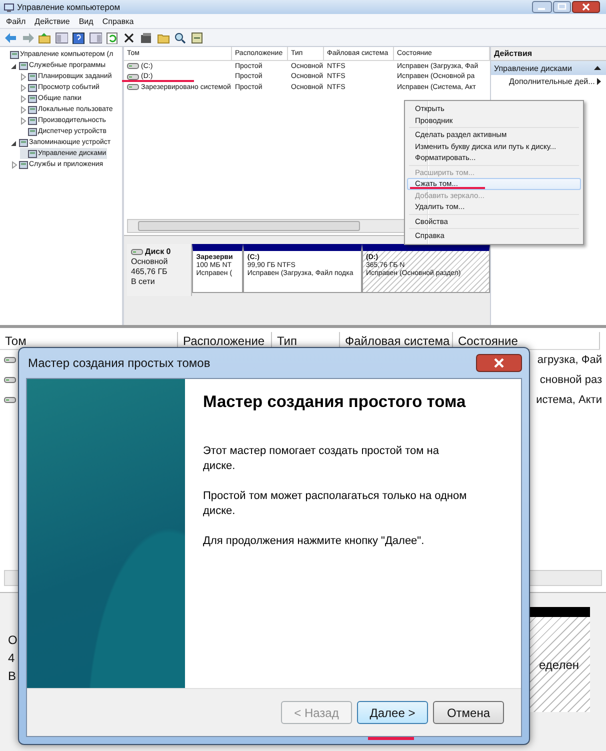 The height and width of the screenshot is (751, 606). Describe the element at coordinates (571, 380) in the screenshot. I see `table-cell: сновной раз` at that location.